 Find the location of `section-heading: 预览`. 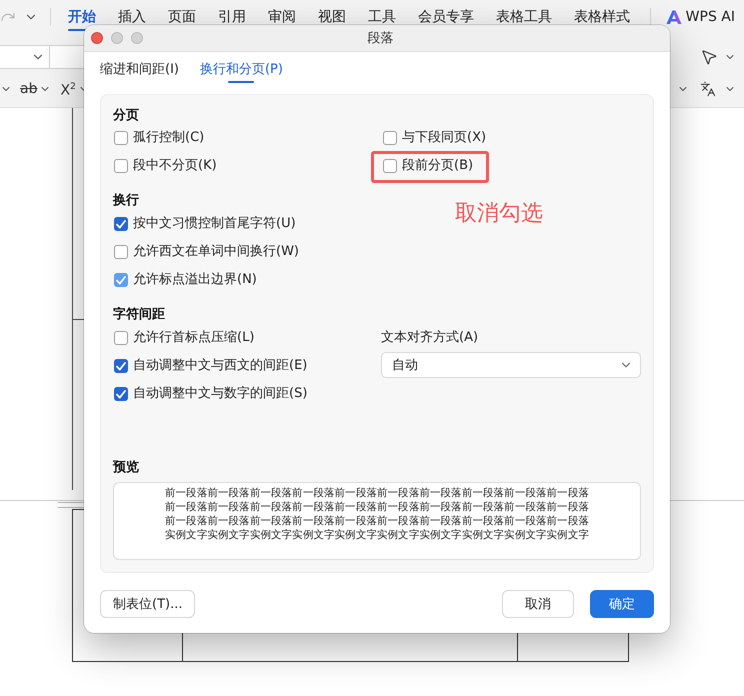

section-heading: 预览 is located at coordinates (126, 468).